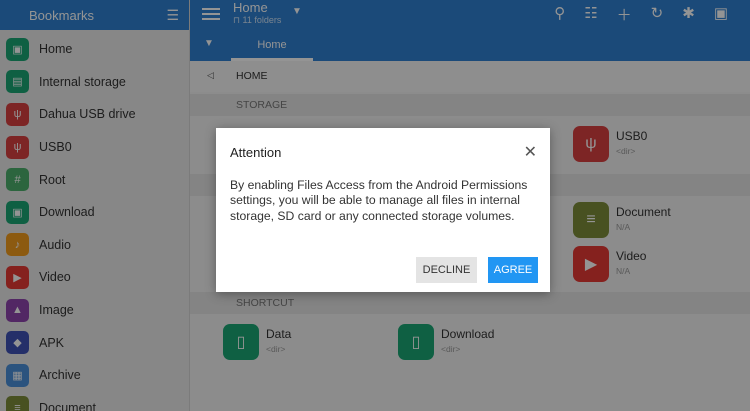 This screenshot has width=750, height=411. Describe the element at coordinates (513, 270) in the screenshot. I see `agree-button: AGREE` at that location.